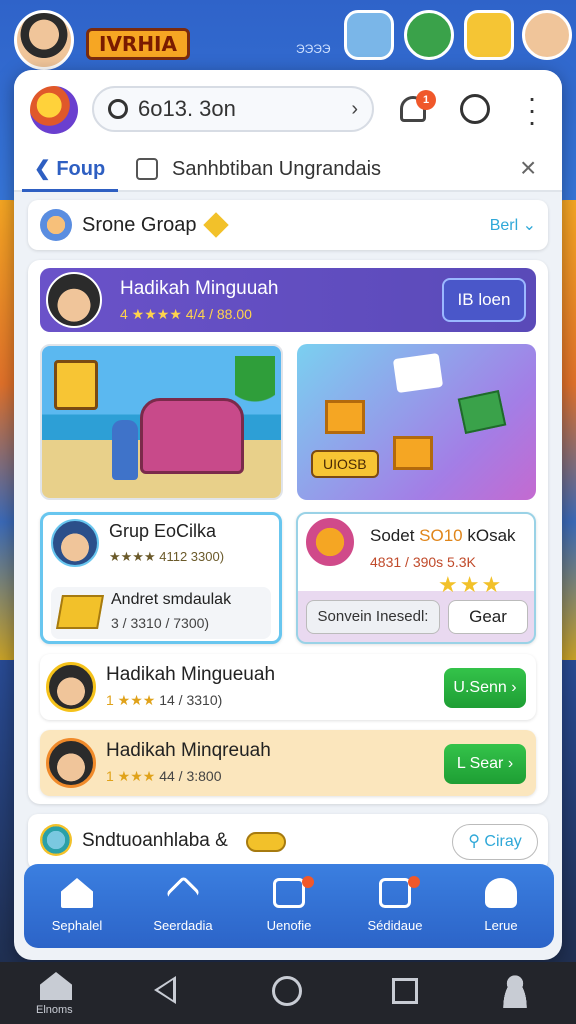  What do you see at coordinates (188, 750) in the screenshot?
I see `list-item-name: Hadikah Minqreuah` at bounding box center [188, 750].